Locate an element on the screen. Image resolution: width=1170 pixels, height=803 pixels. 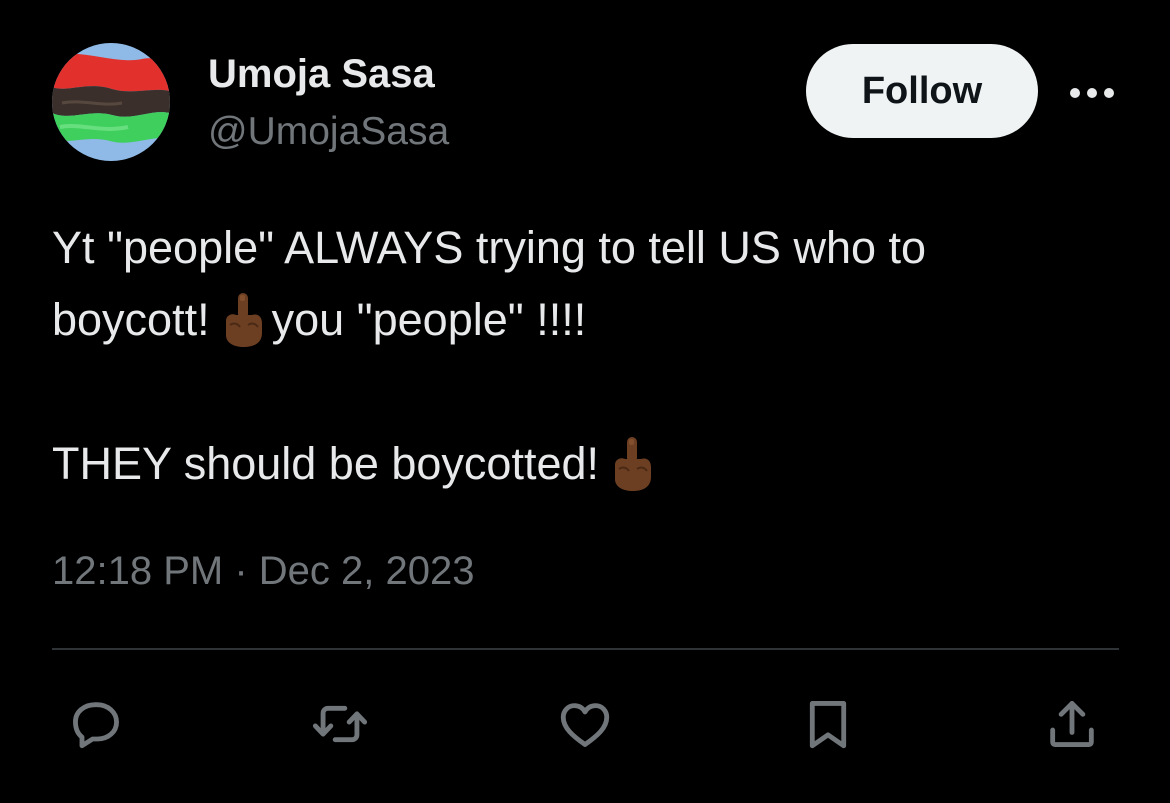
author-display-name: Umoja Sasa is located at coordinates (321, 74).